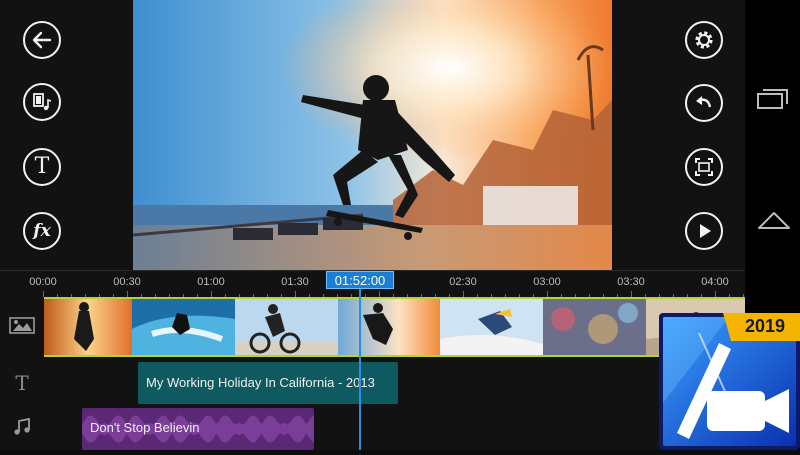 The image size is (800, 455). I want to click on ruler-time-label: 00:30, so click(127, 282).